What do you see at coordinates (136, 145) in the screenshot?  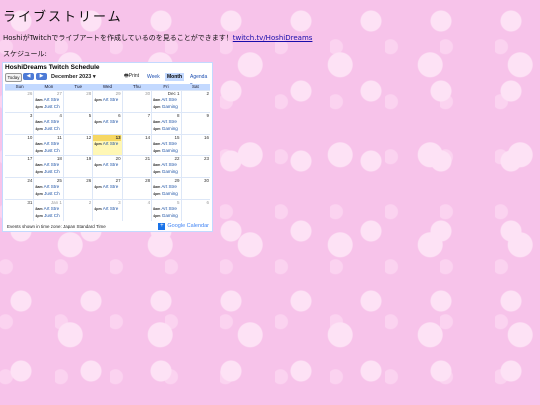 I see `day-cell: 14` at bounding box center [136, 145].